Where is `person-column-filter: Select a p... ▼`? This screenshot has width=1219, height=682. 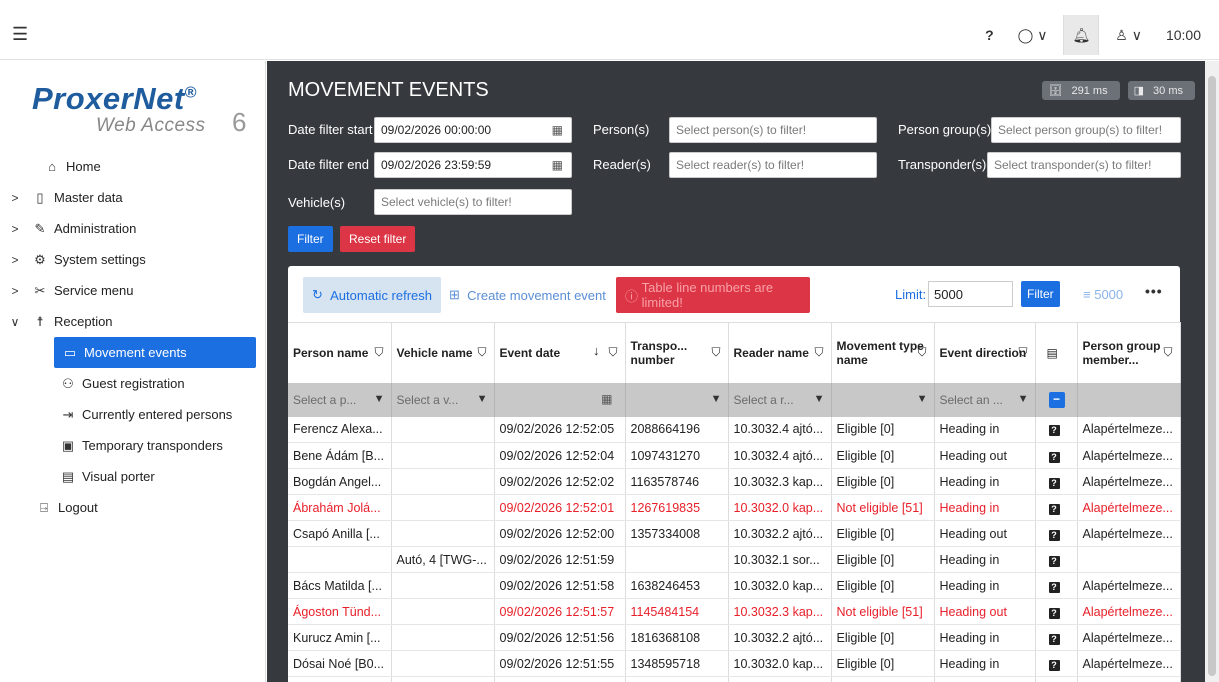 person-column-filter: Select a p... ▼ is located at coordinates (340, 399).